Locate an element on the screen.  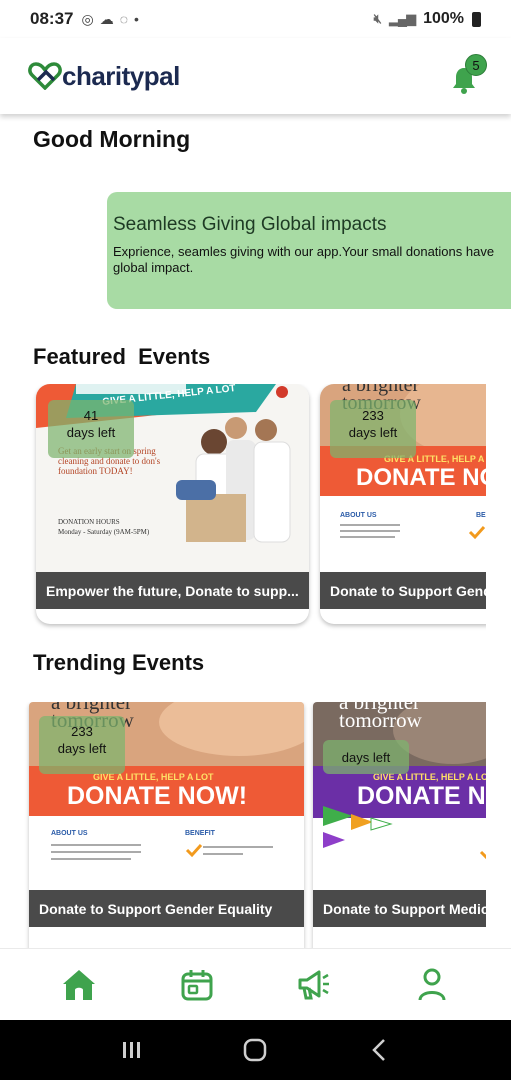
nav-campaigns is located at coordinates (314, 985).